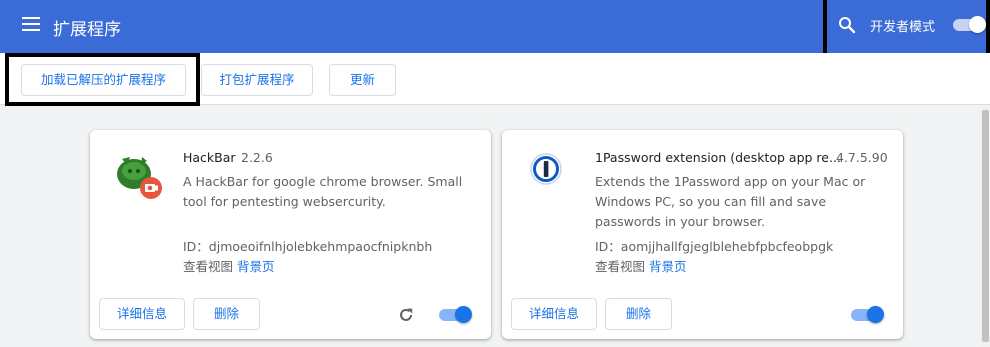  What do you see at coordinates (87, 30) in the screenshot?
I see `page-title: 扩展程序` at bounding box center [87, 30].